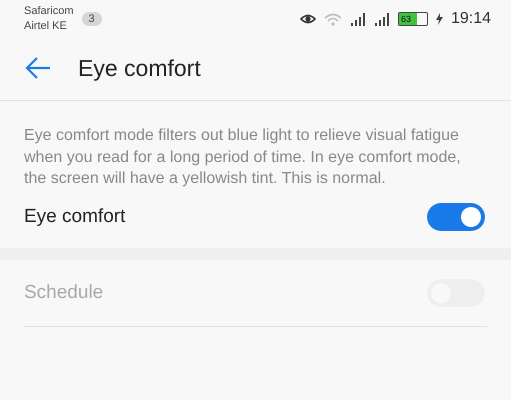 This screenshot has height=400, width=511. Describe the element at coordinates (64, 293) in the screenshot. I see `setting-label: Schedule` at that location.